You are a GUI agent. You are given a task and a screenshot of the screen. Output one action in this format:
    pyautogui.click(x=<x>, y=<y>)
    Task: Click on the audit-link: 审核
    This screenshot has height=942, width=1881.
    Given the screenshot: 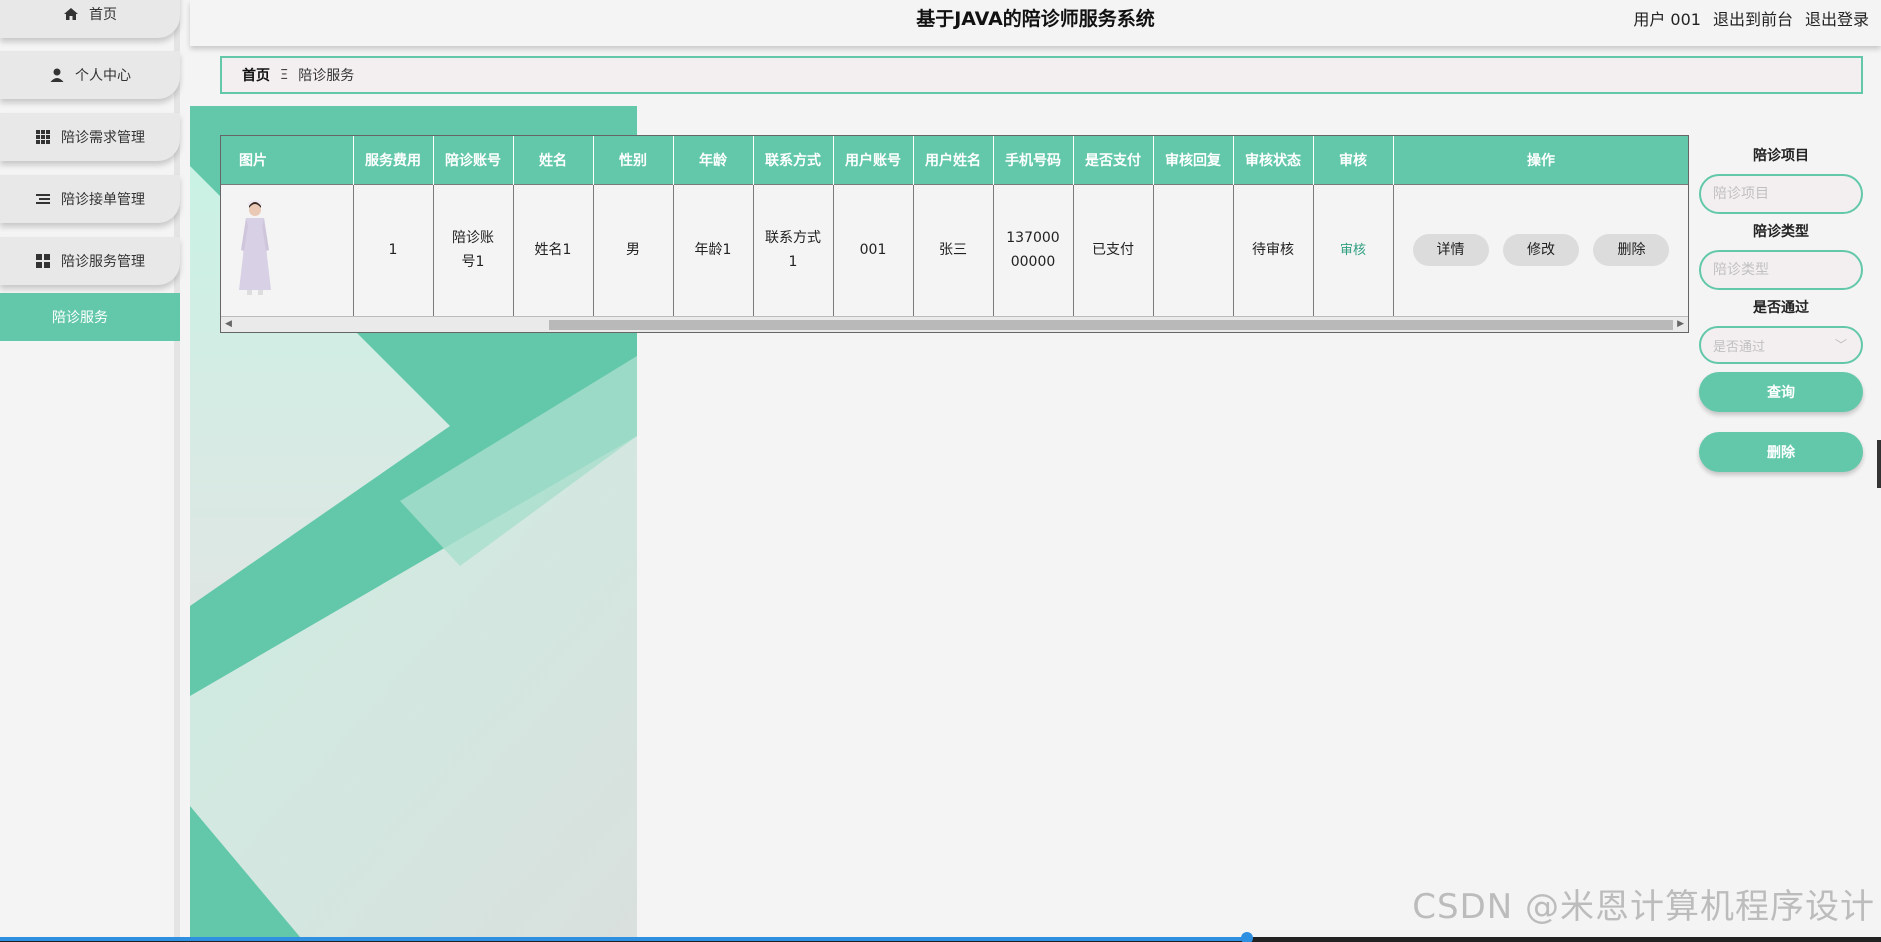 What is the action you would take?
    pyautogui.click(x=1353, y=250)
    